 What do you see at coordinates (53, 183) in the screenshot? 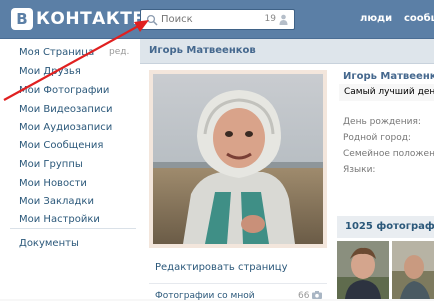
I see `sidebar-item-news: Мои Новости` at bounding box center [53, 183].